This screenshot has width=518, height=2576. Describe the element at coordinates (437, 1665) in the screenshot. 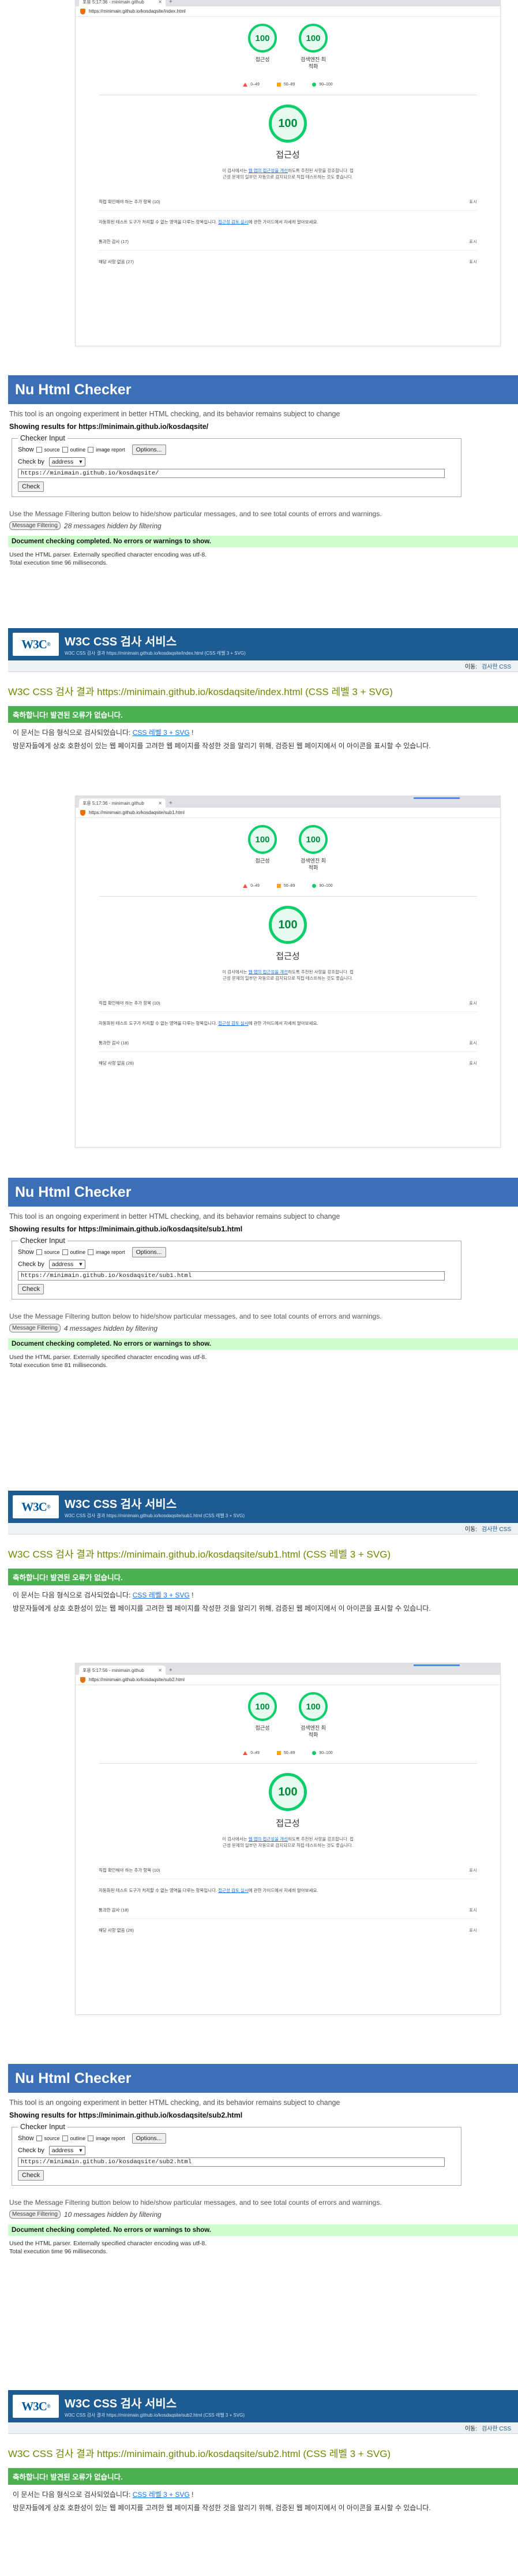

I see `loading-bar` at that location.